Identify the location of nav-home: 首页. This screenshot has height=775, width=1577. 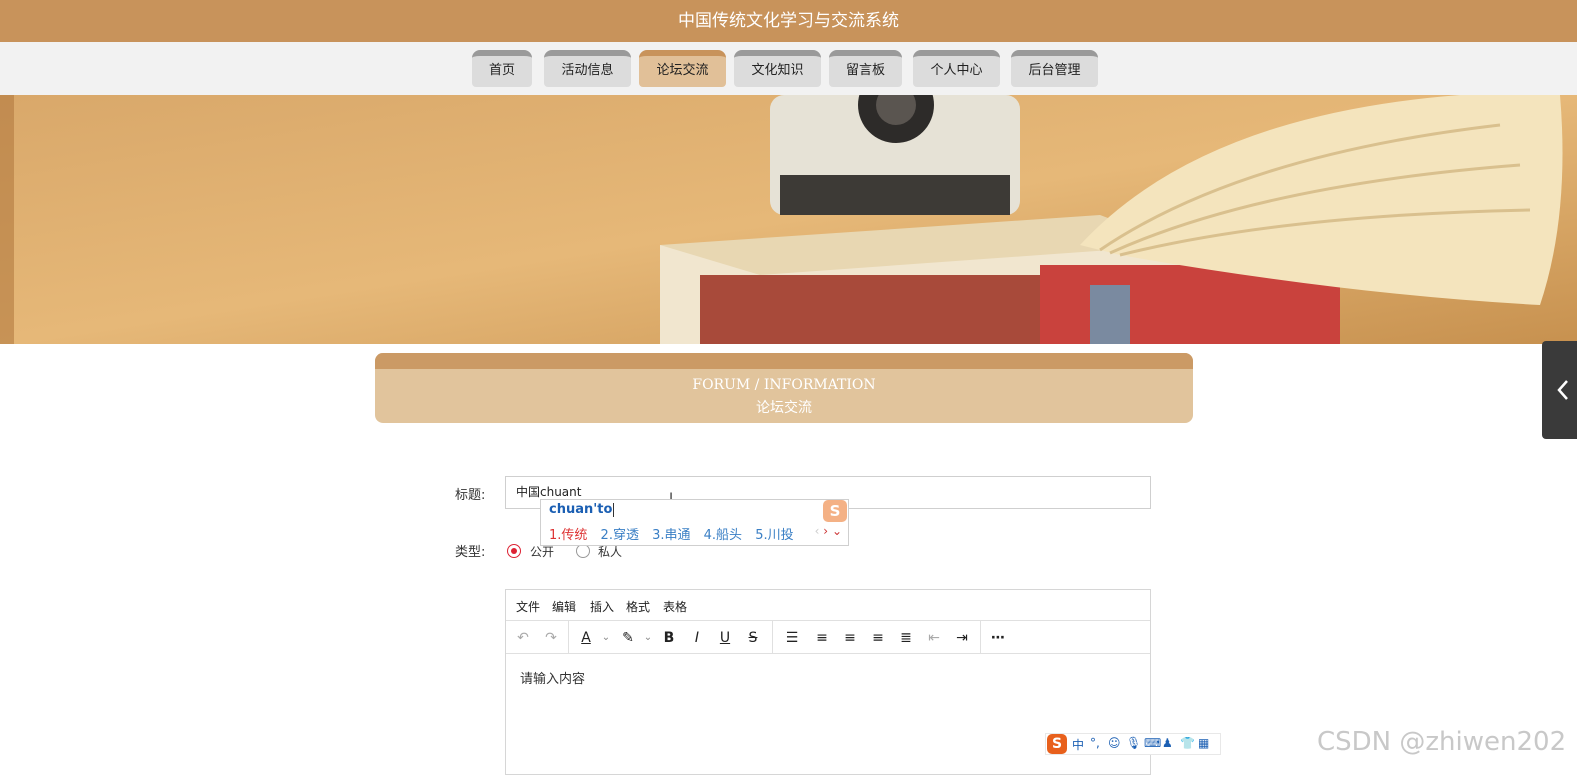
(502, 68).